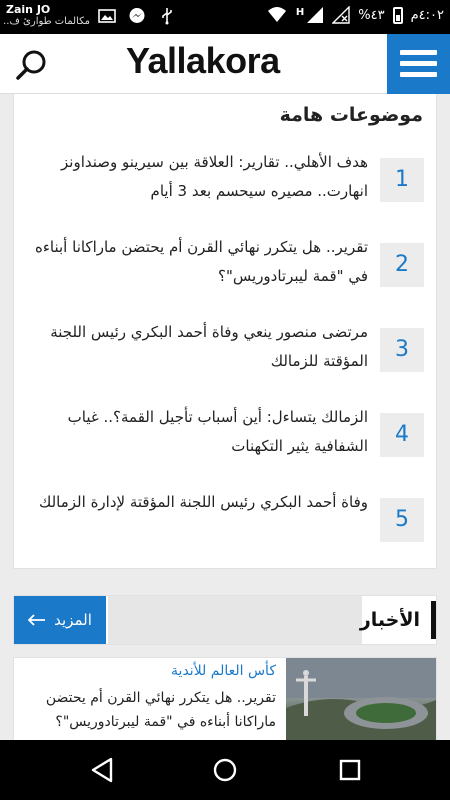 The image size is (450, 800). What do you see at coordinates (235, 620) in the screenshot?
I see `header-divider` at bounding box center [235, 620].